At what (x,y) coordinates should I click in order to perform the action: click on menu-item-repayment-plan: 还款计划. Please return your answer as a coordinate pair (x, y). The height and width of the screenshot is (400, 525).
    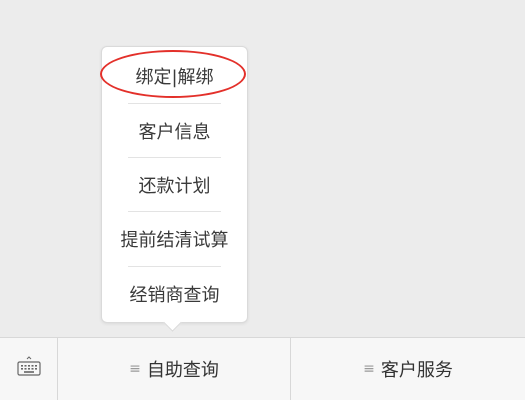
    Looking at the image, I should click on (174, 185).